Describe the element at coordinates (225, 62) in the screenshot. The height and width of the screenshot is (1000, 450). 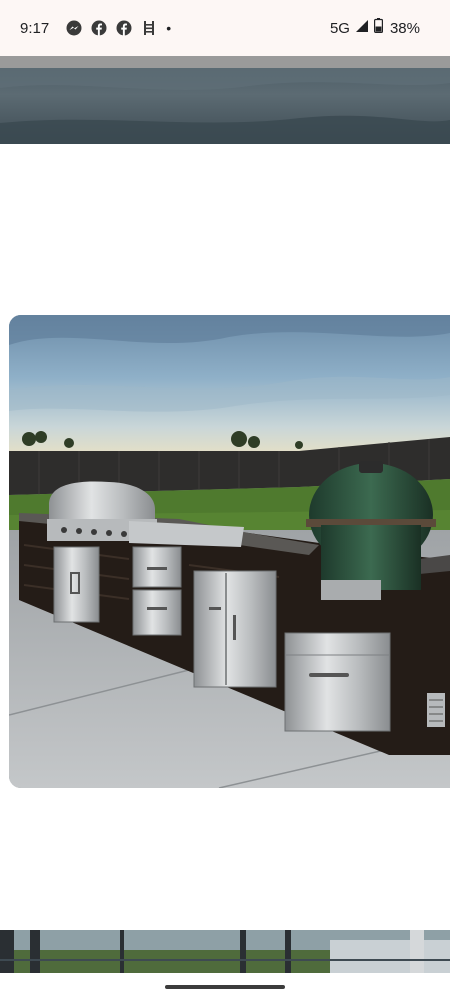
I see `top-image-frame` at that location.